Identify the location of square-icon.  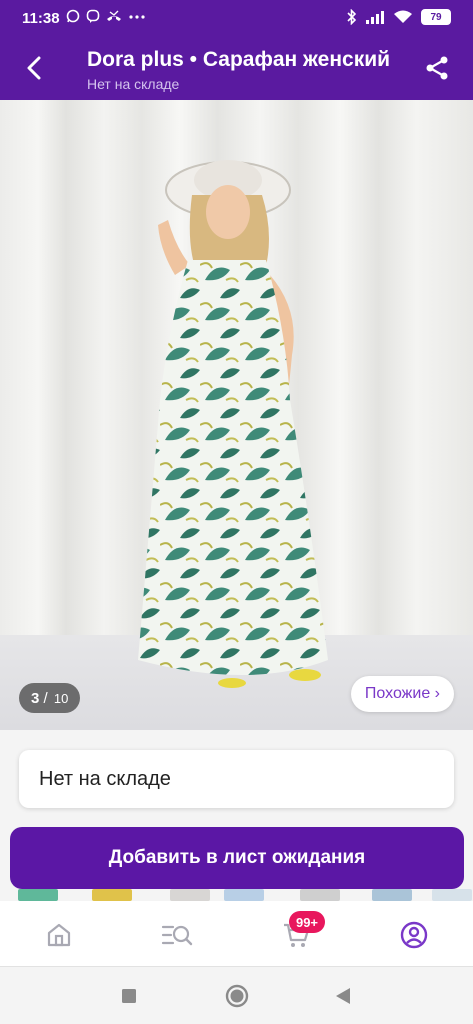
(129, 996).